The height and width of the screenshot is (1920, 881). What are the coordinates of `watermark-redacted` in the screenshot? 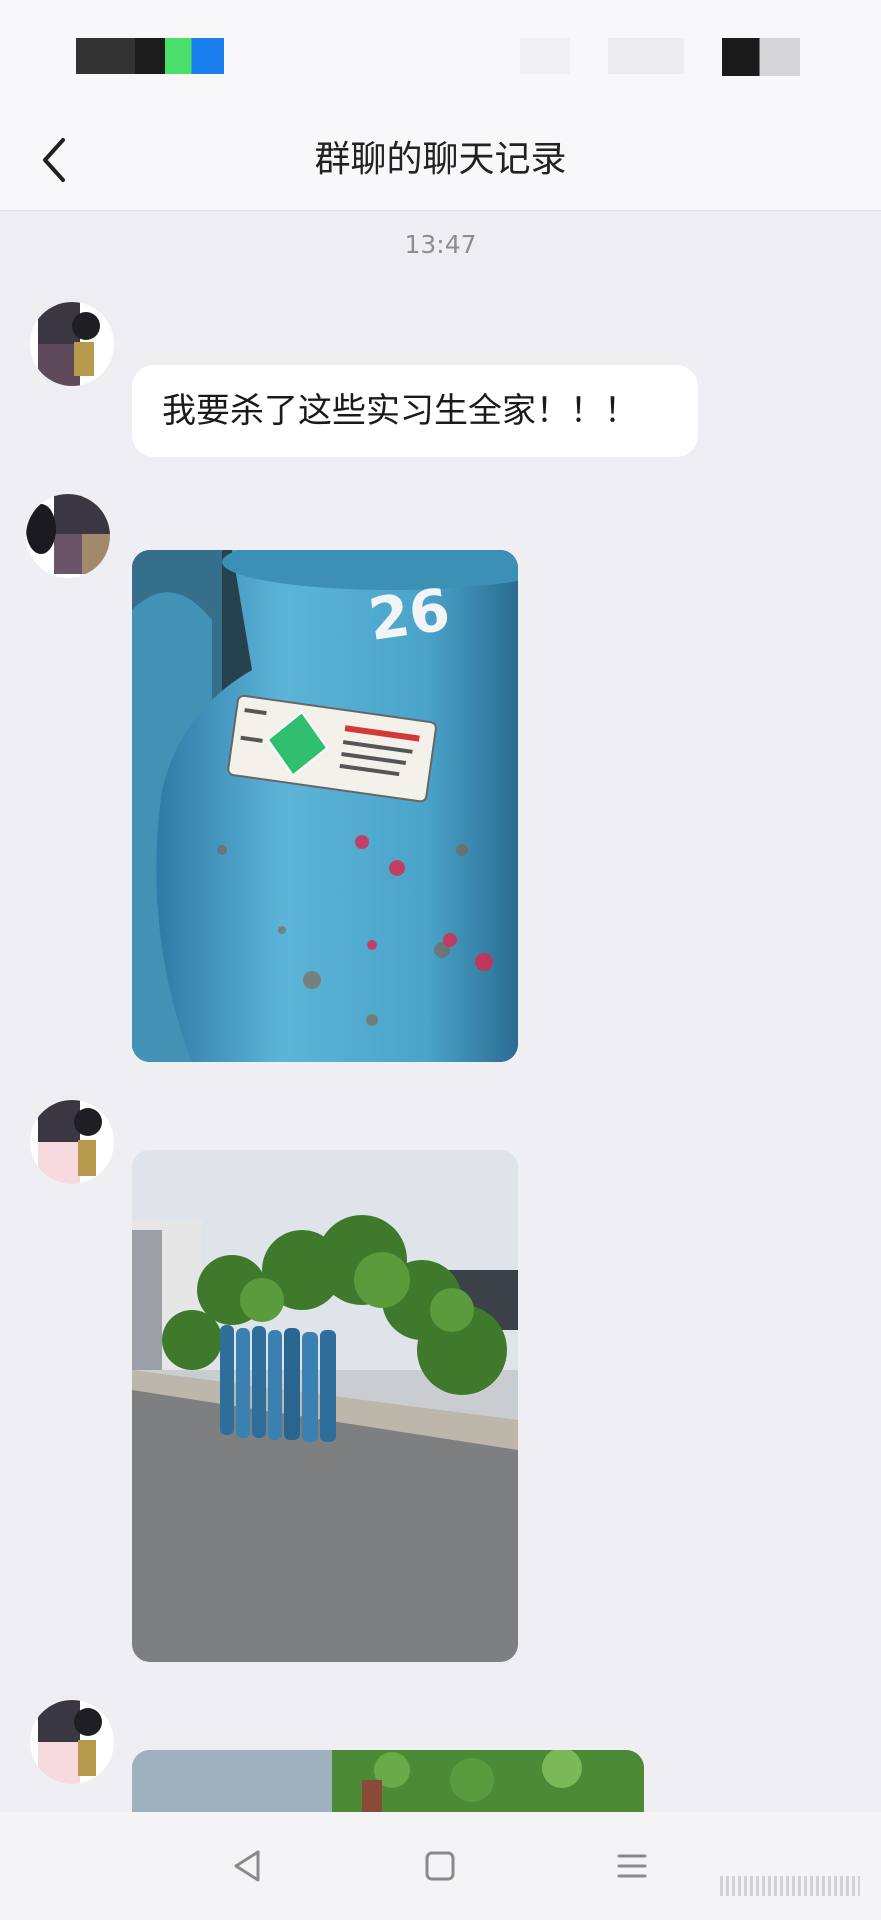 It's located at (790, 1886).